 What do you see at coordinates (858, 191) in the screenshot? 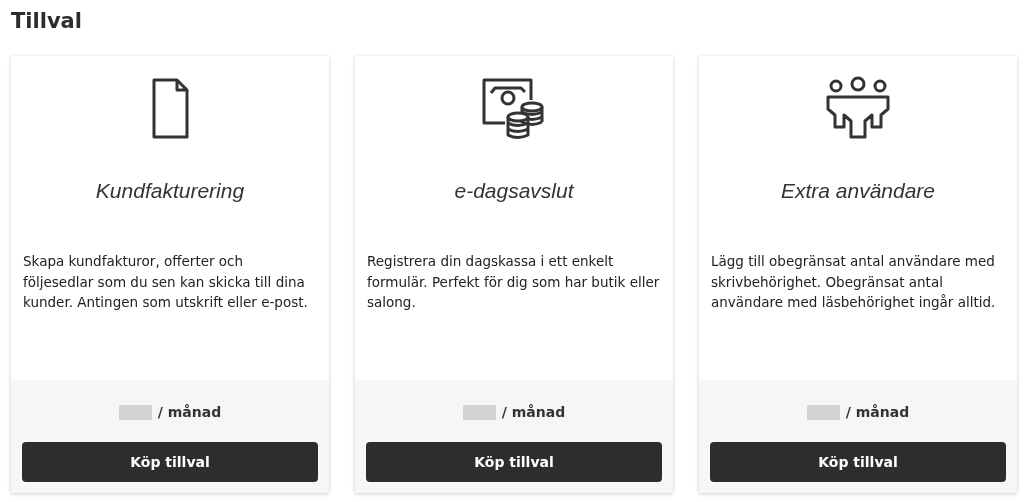
I see `option-name: Extra användare` at bounding box center [858, 191].